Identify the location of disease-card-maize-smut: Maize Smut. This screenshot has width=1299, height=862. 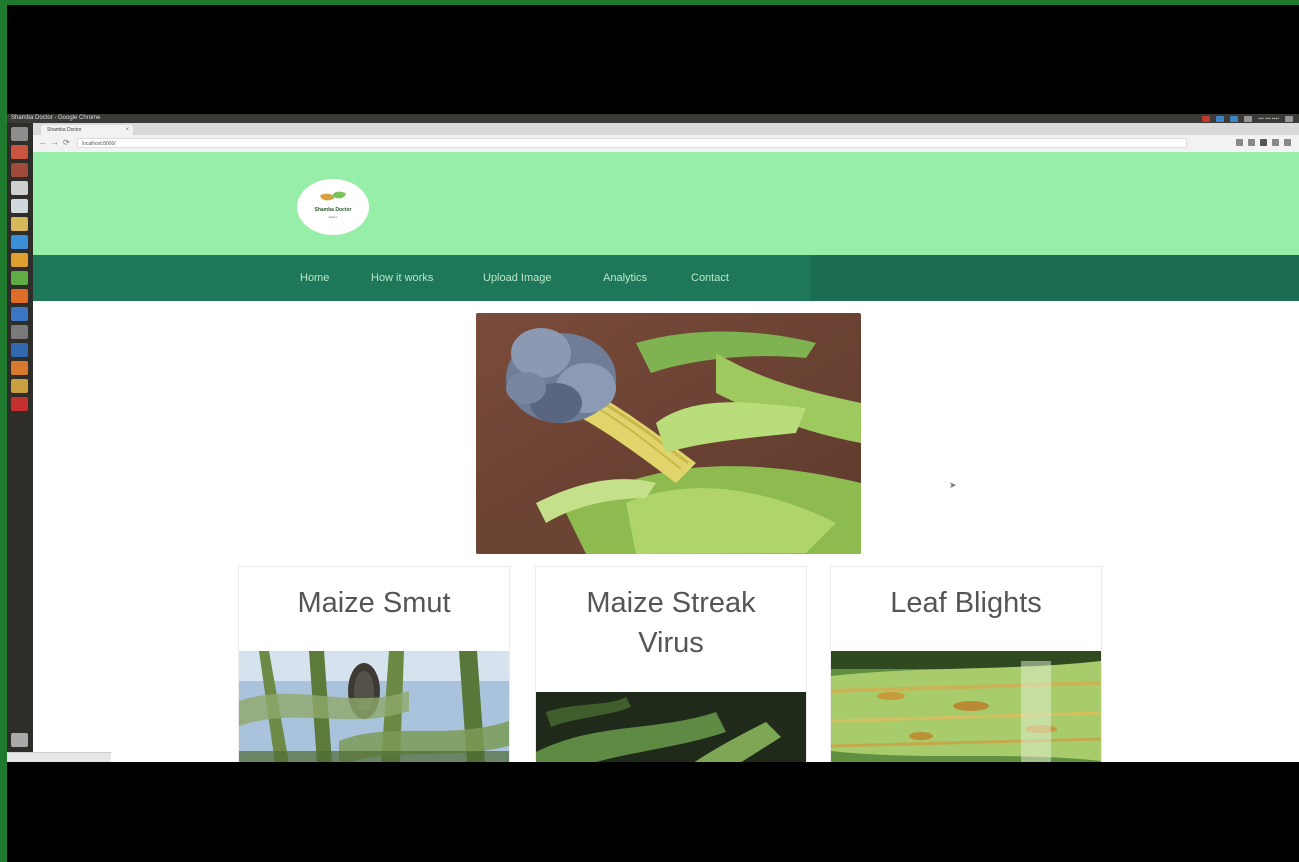
(374, 664).